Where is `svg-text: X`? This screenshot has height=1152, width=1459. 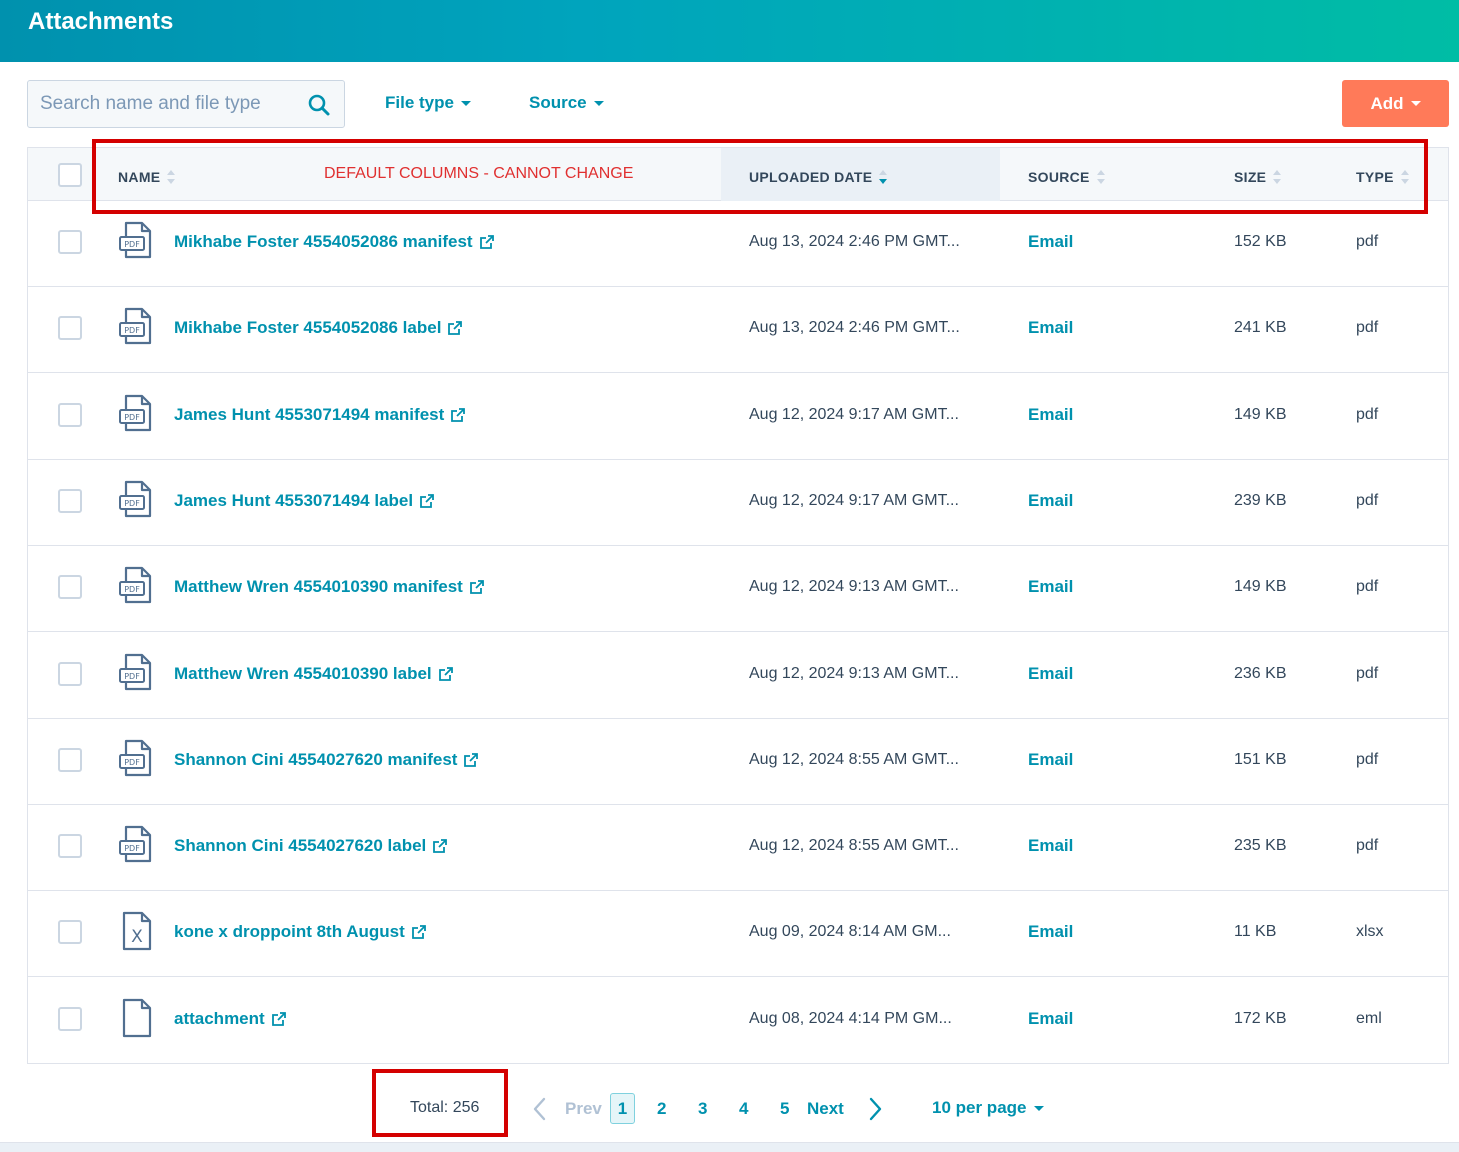 svg-text: X is located at coordinates (137, 937).